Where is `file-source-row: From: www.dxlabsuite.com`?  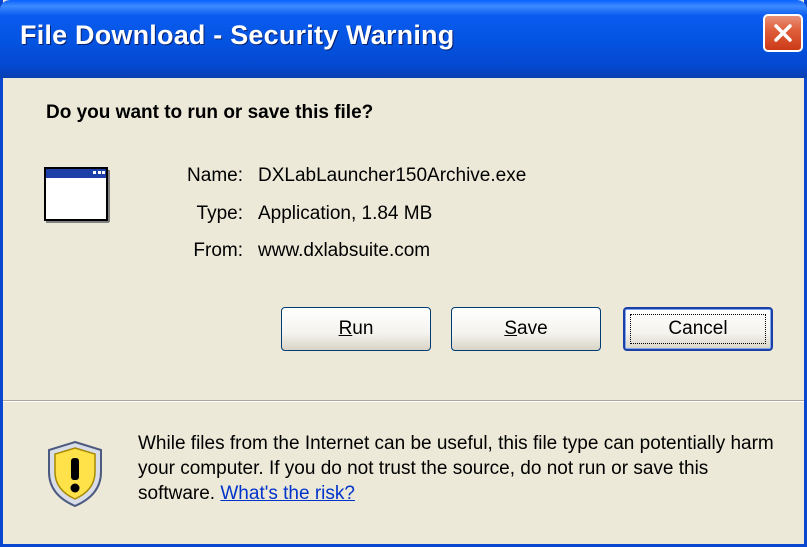
file-source-row: From: www.dxlabsuite.com is located at coordinates (405, 252).